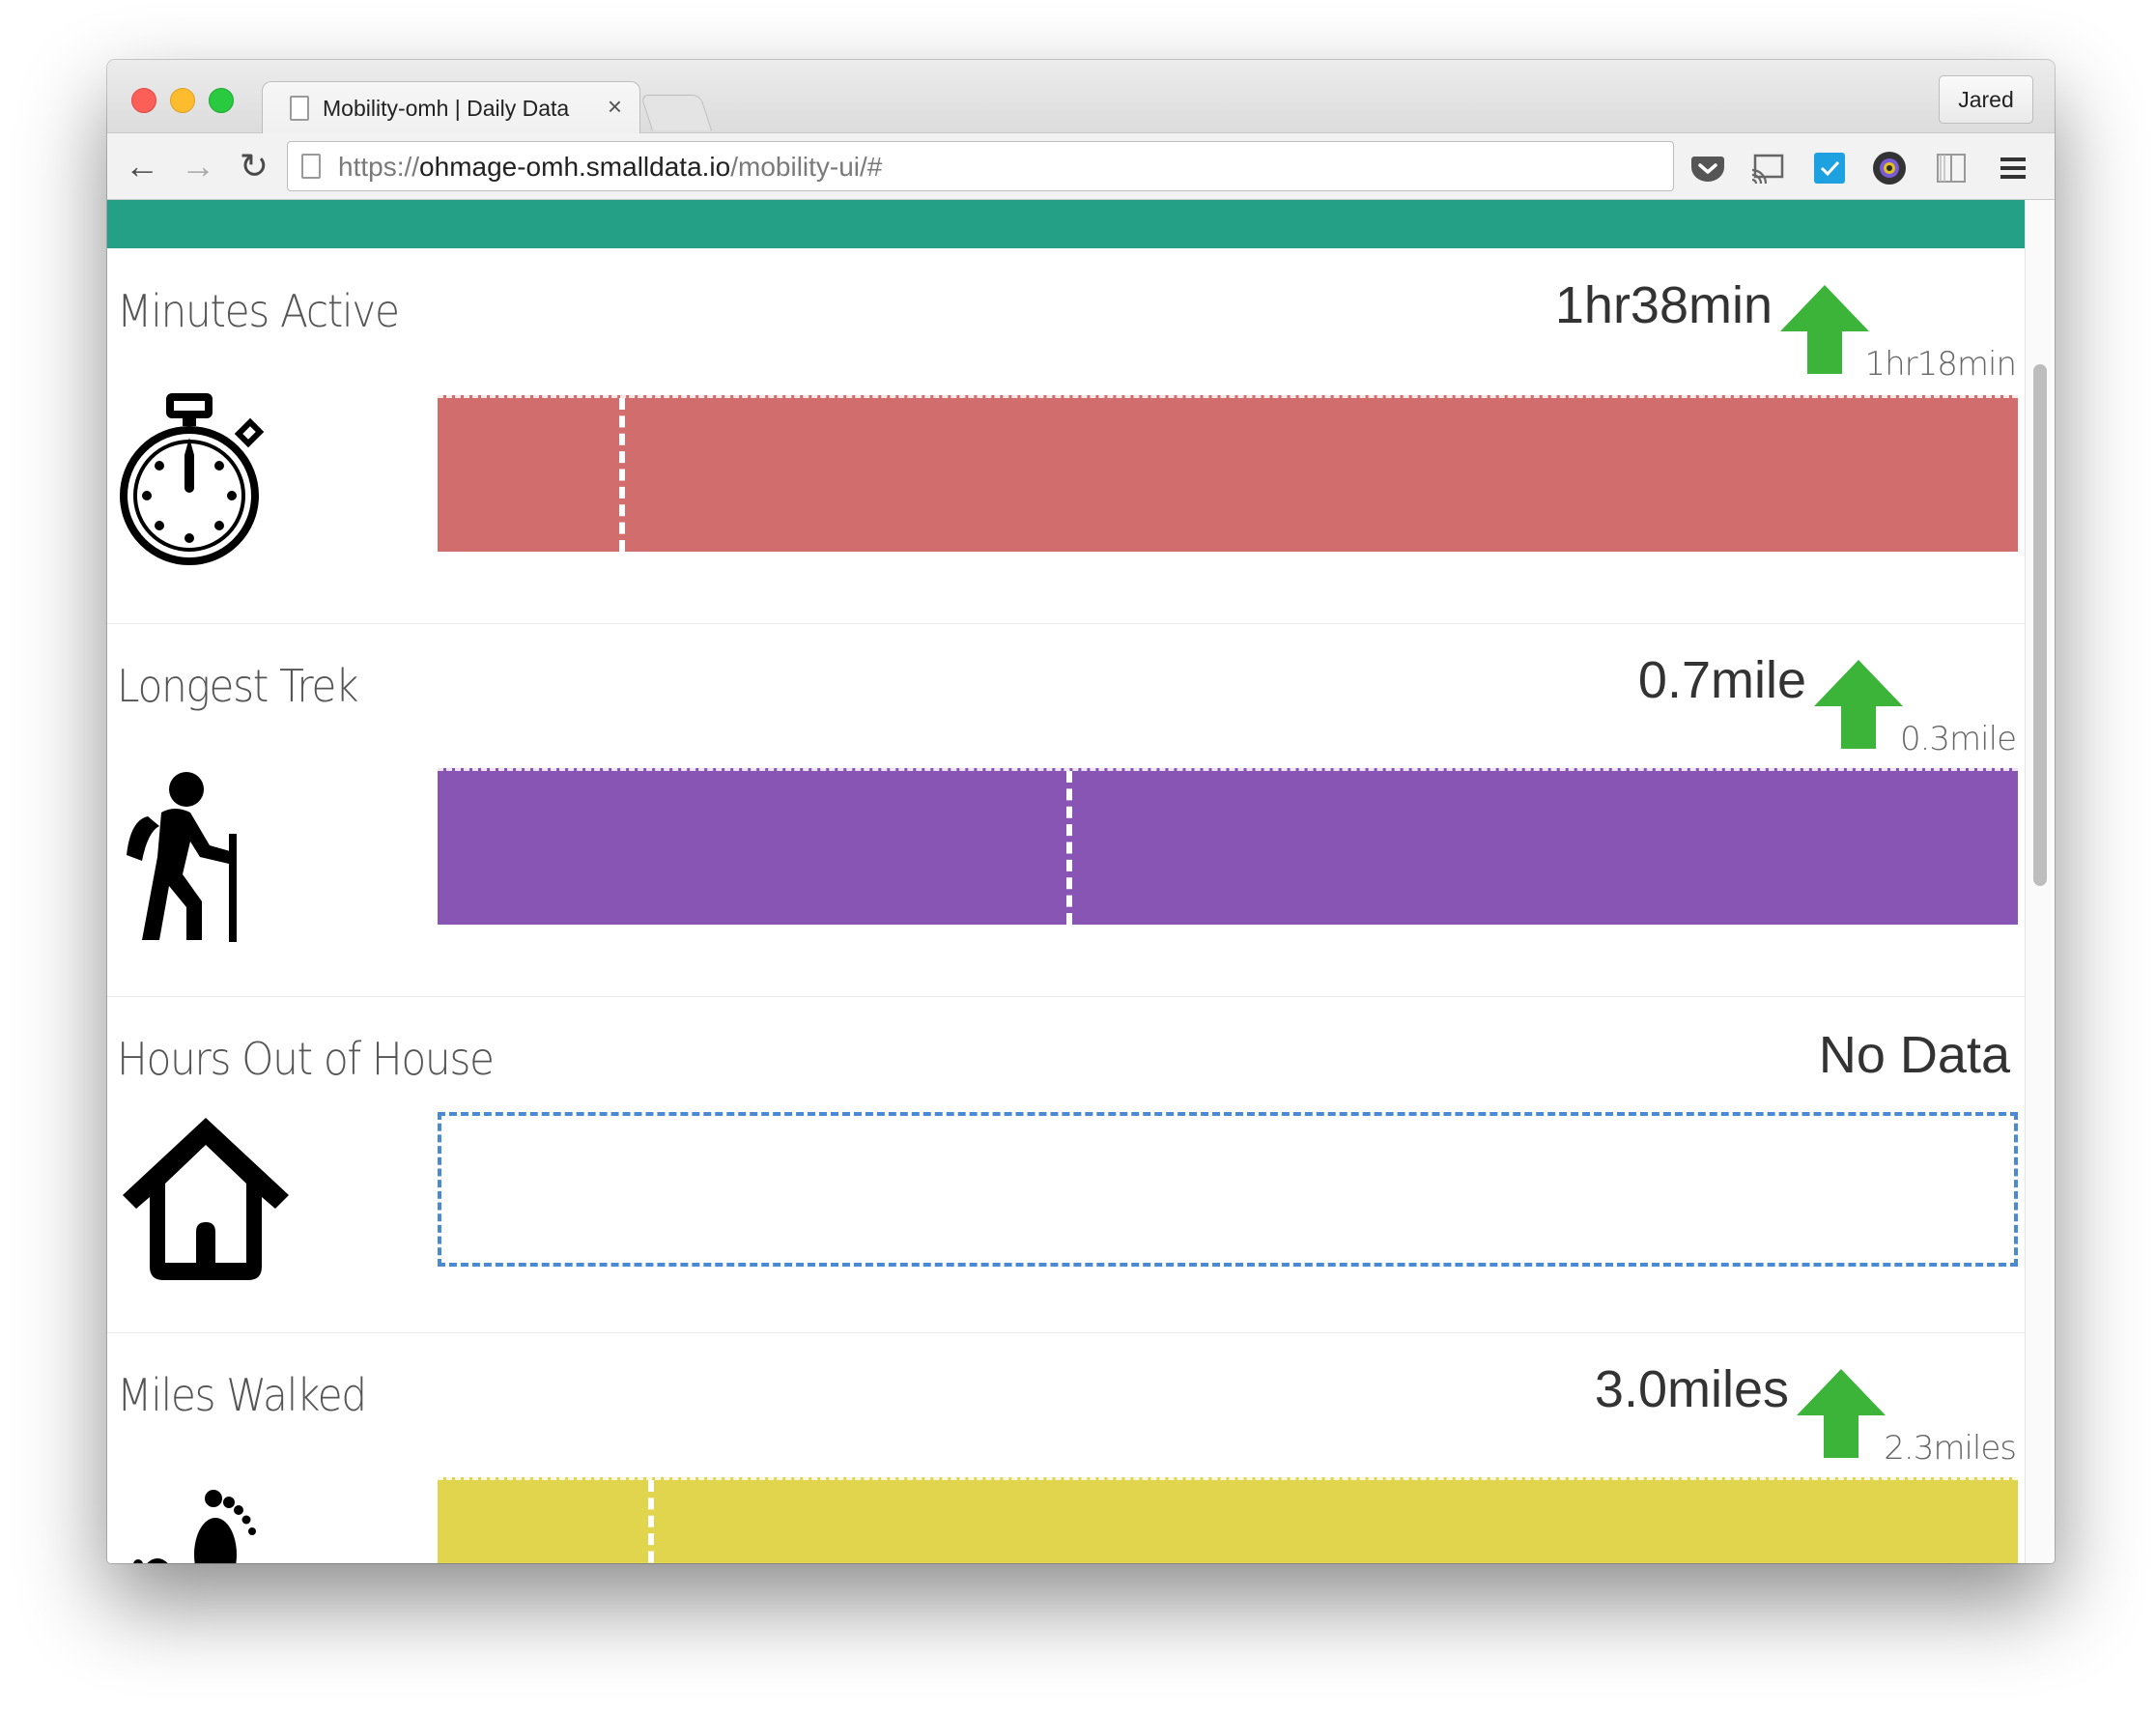 Image resolution: width=2156 pixels, height=1712 pixels. Describe the element at coordinates (182, 100) in the screenshot. I see `window-minimize-button` at that location.